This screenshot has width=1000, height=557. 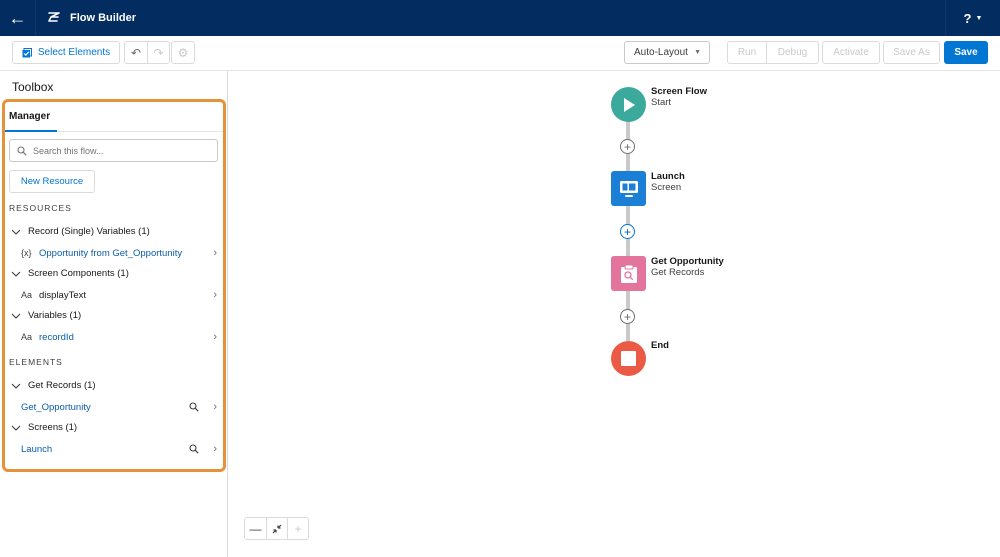 I want to click on stop-icon, so click(x=628, y=358).